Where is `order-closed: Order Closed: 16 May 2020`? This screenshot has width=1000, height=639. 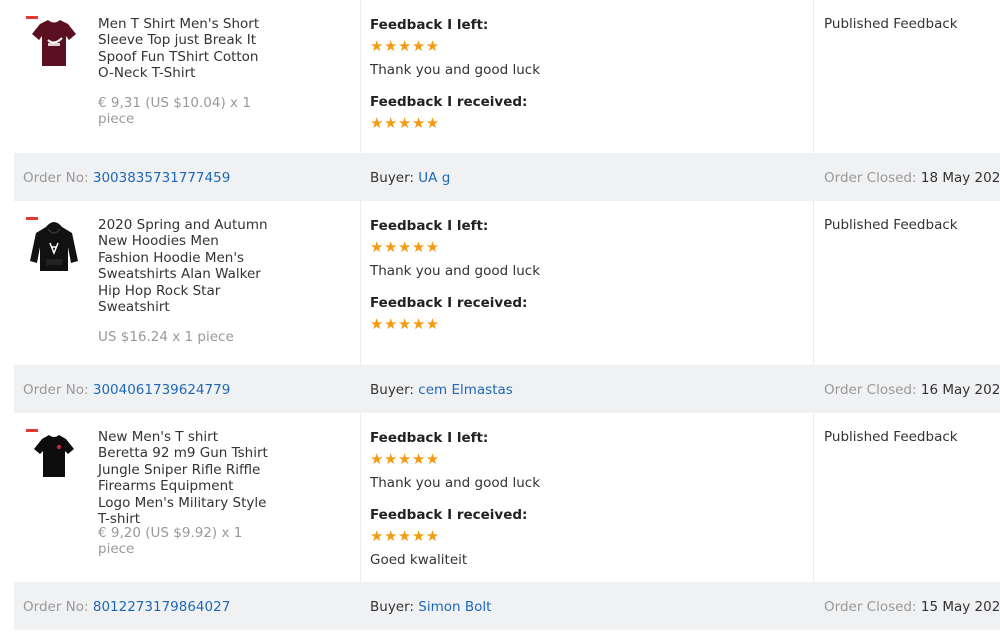 order-closed: Order Closed: 16 May 2020 is located at coordinates (912, 390).